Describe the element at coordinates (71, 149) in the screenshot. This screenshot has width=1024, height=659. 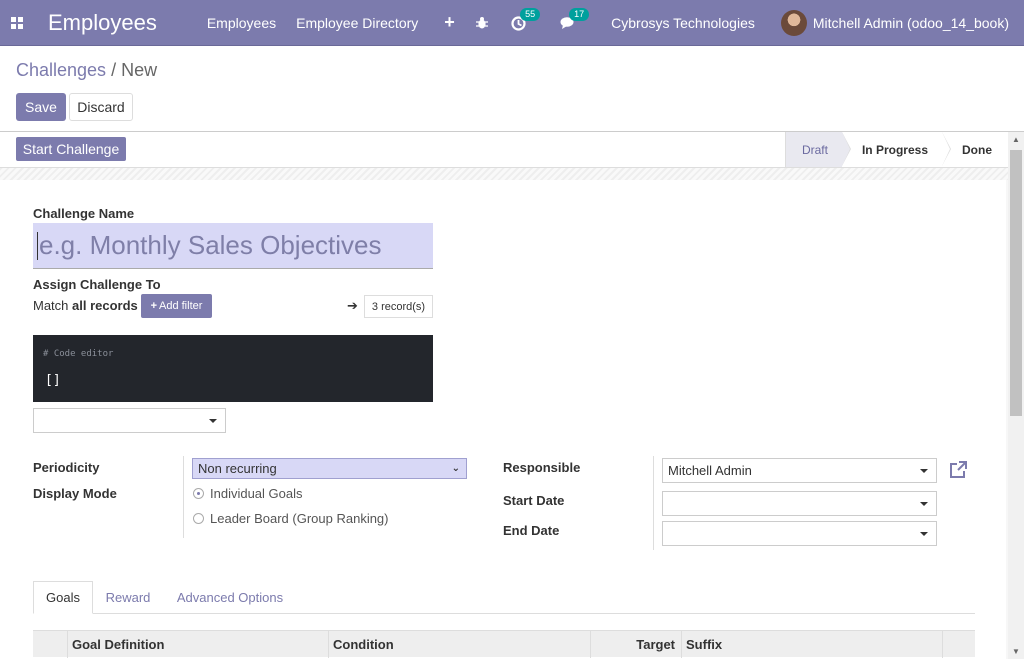
I see `start-challenge-button: Start Challenge` at that location.